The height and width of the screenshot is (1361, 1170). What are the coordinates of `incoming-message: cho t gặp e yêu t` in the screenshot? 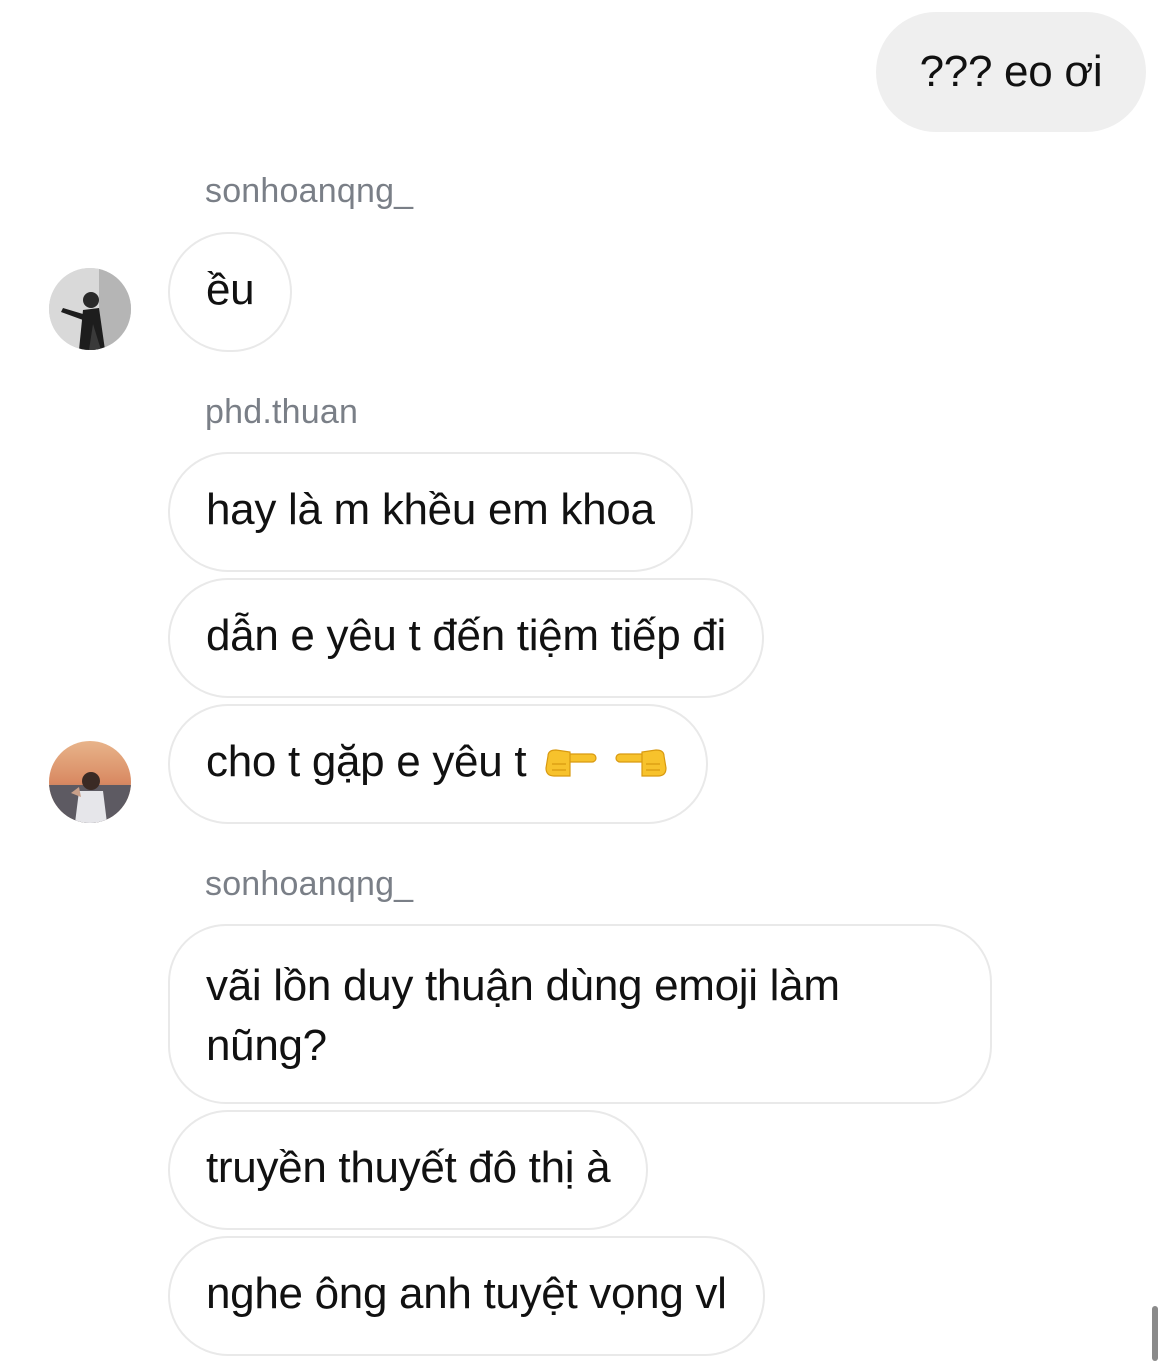 It's located at (438, 764).